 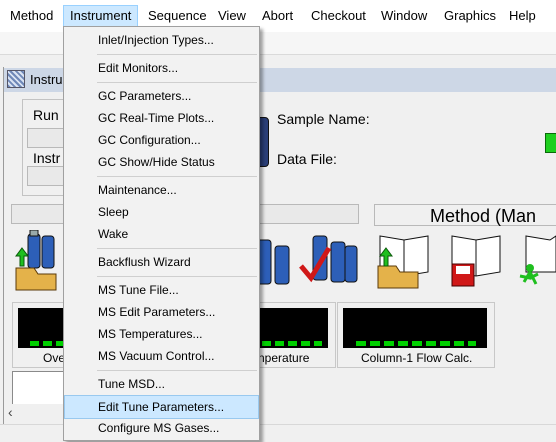 I want to click on method-title: Method (Man, so click(x=483, y=216).